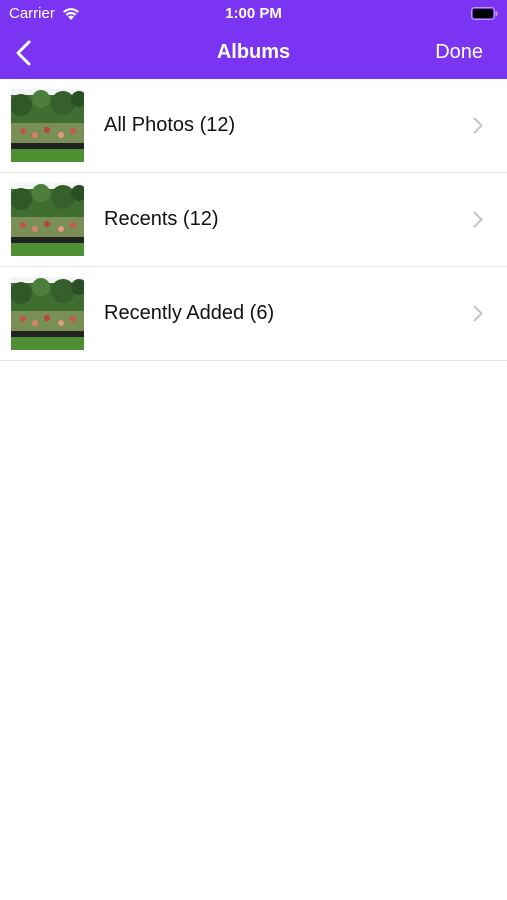  Describe the element at coordinates (161, 219) in the screenshot. I see `album-title: Recents (12)` at that location.